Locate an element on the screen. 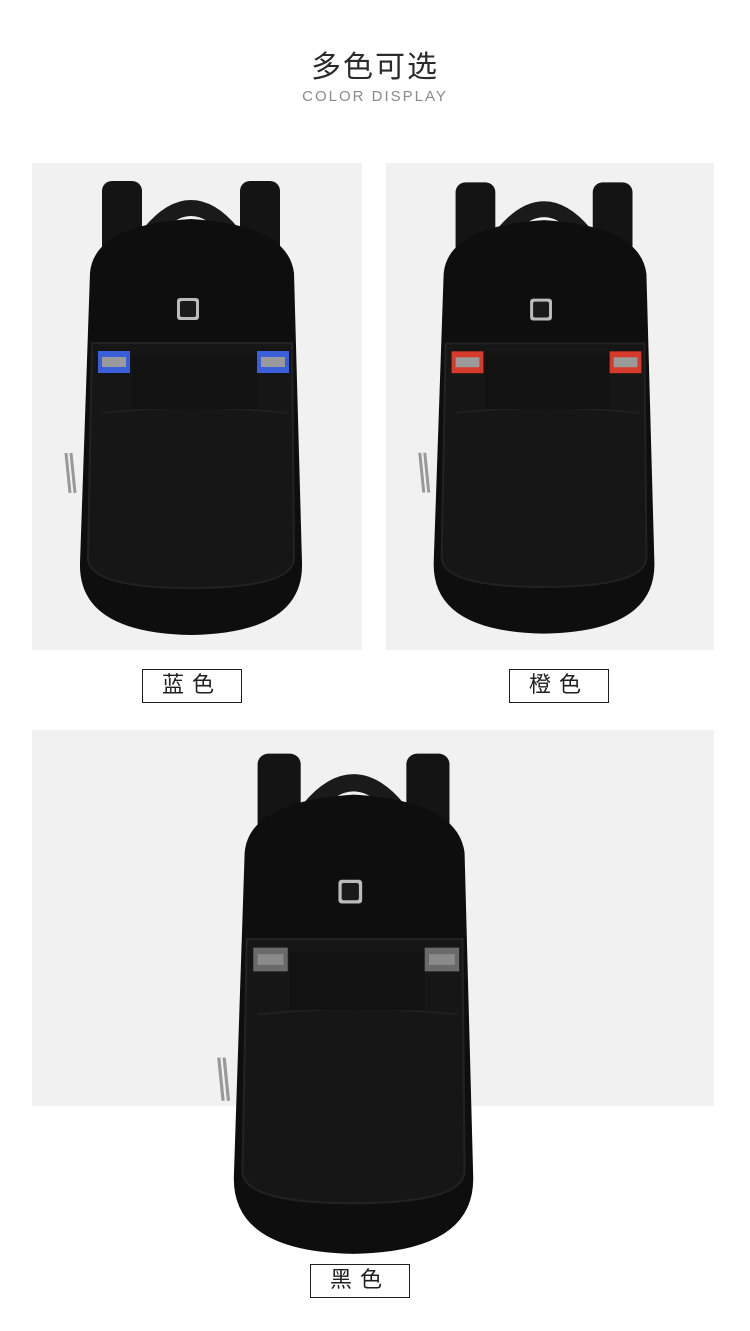 The width and height of the screenshot is (750, 1331). color-label-blue: 蓝色 is located at coordinates (192, 686).